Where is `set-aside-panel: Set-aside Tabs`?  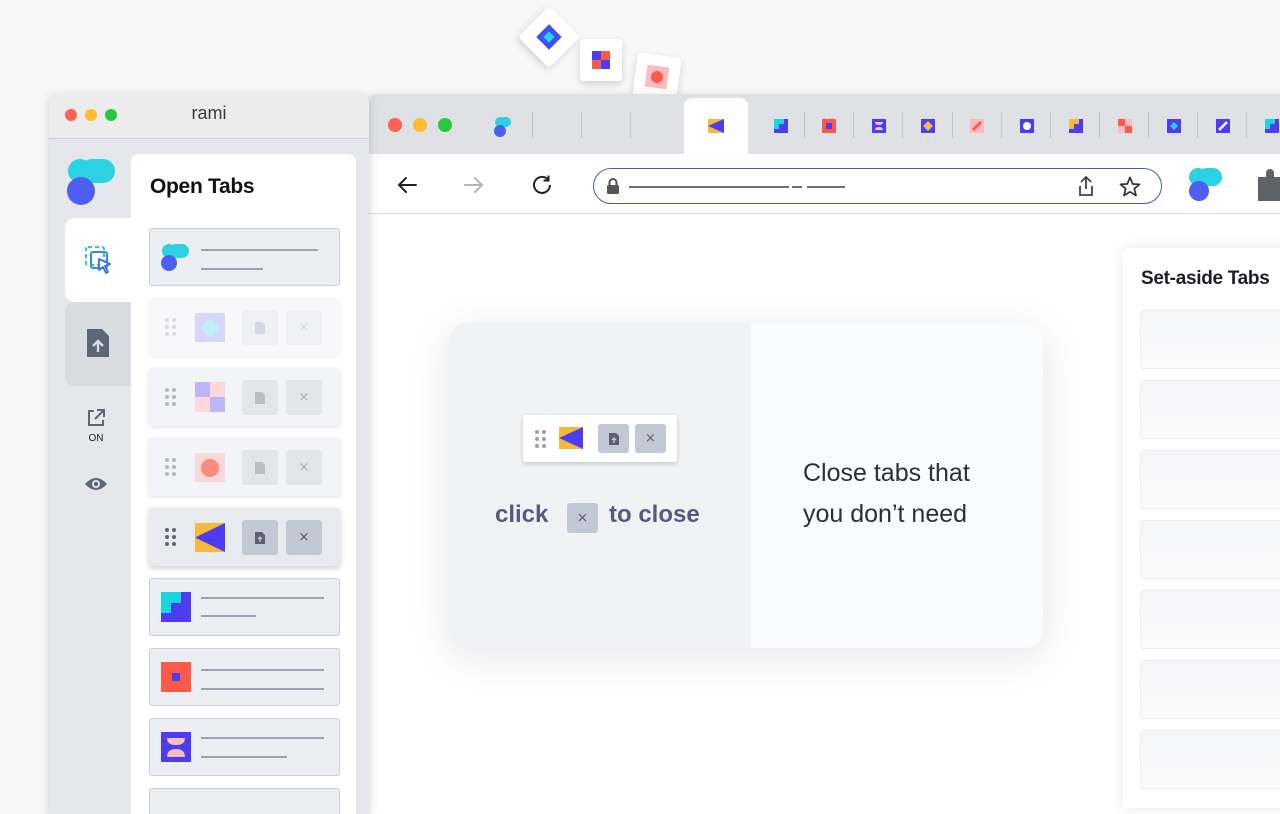
set-aside-panel: Set-aside Tabs is located at coordinates (1201, 528).